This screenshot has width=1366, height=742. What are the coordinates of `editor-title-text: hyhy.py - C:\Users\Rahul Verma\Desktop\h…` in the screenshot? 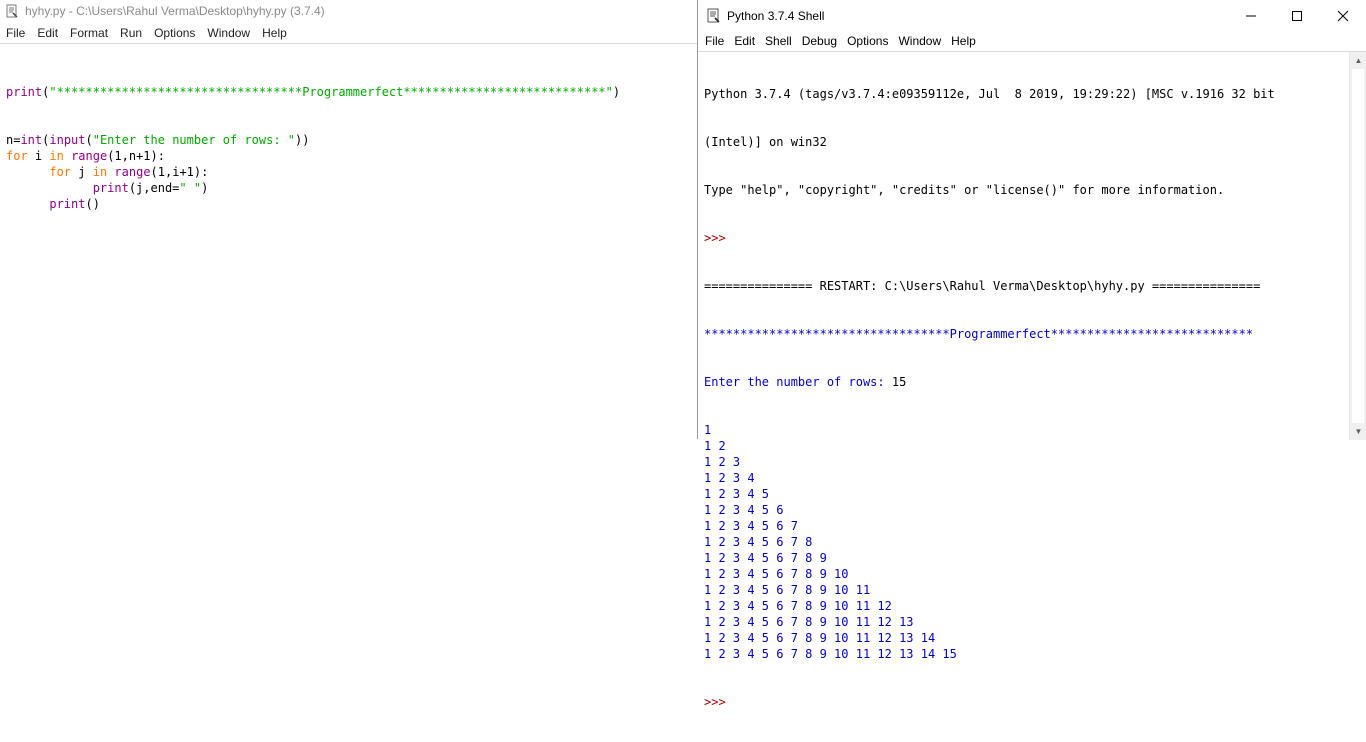 It's located at (175, 11).